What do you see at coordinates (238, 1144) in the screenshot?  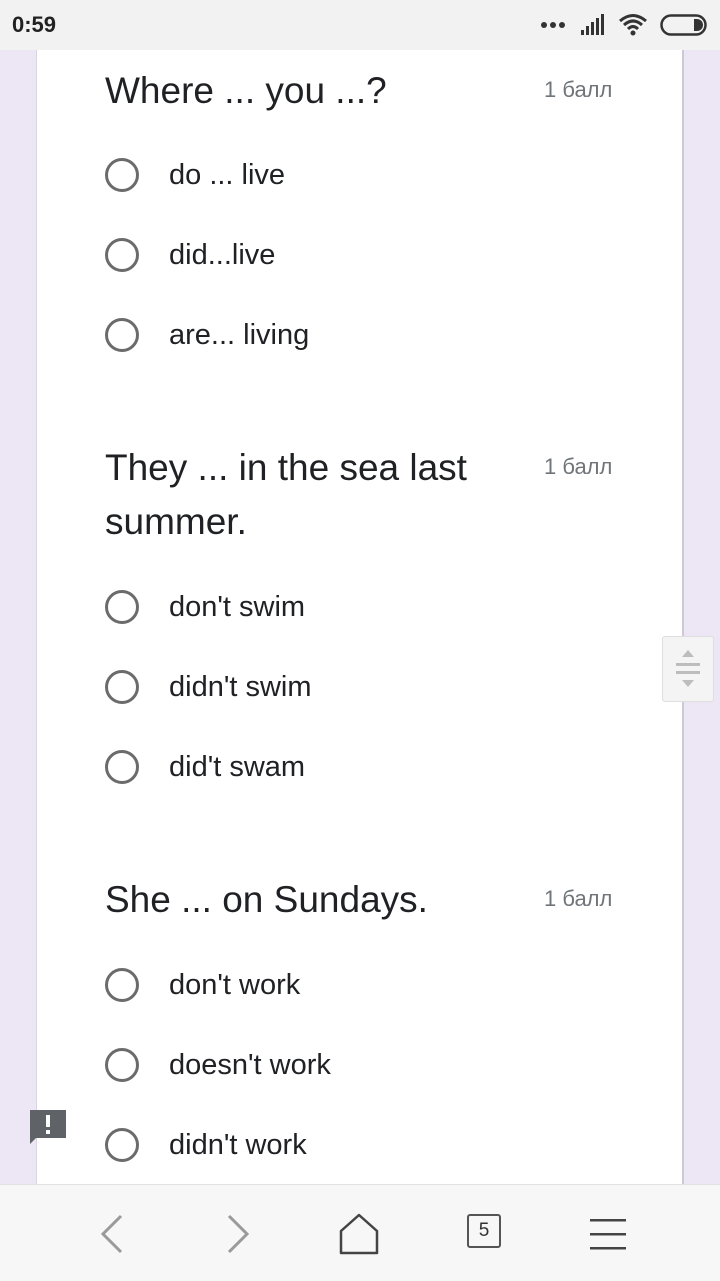 I see `option-label: didn't work` at bounding box center [238, 1144].